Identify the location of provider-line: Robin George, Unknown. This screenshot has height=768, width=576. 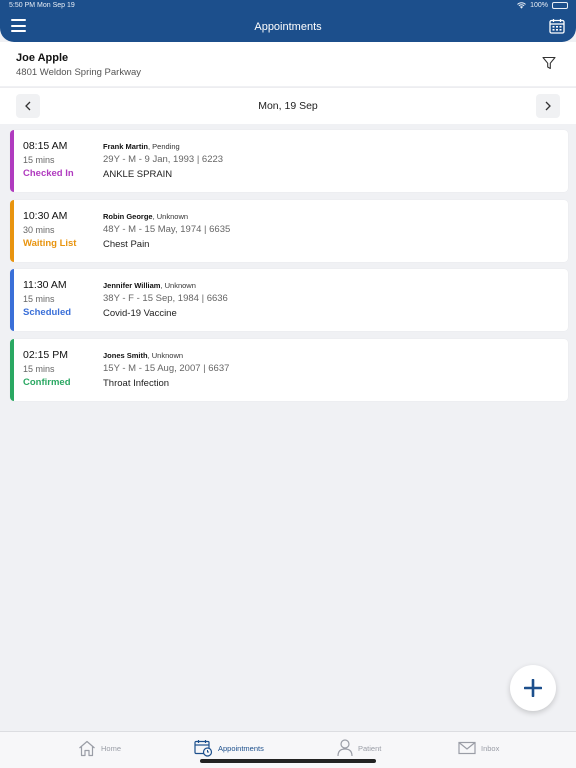
(145, 216).